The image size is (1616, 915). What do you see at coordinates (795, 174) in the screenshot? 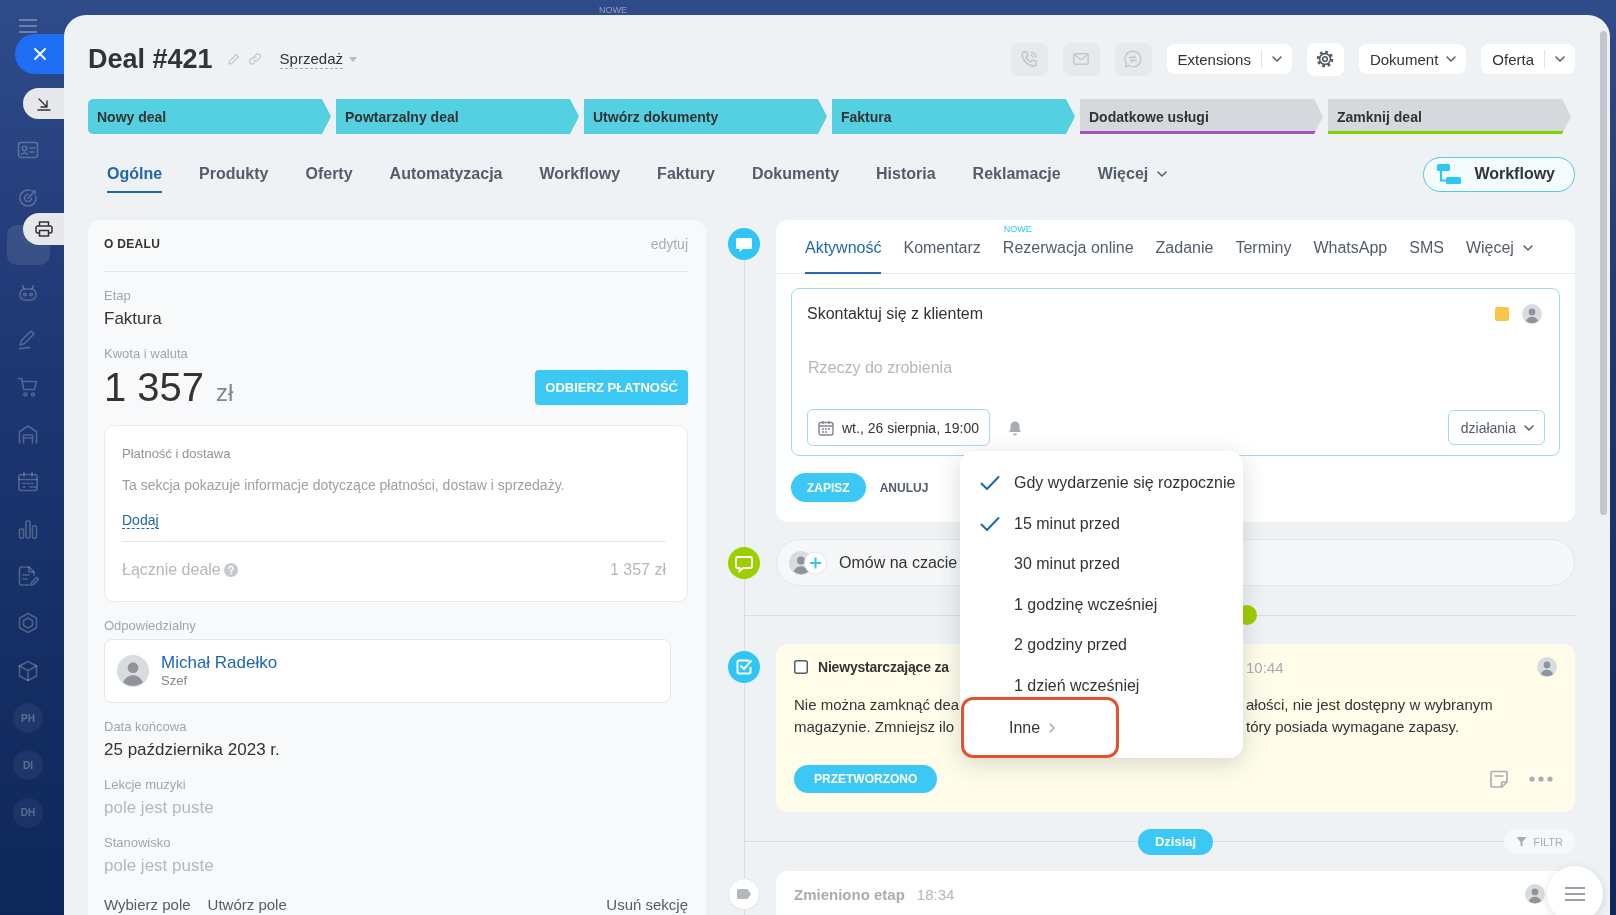
I see `tab: Dokumenty` at bounding box center [795, 174].